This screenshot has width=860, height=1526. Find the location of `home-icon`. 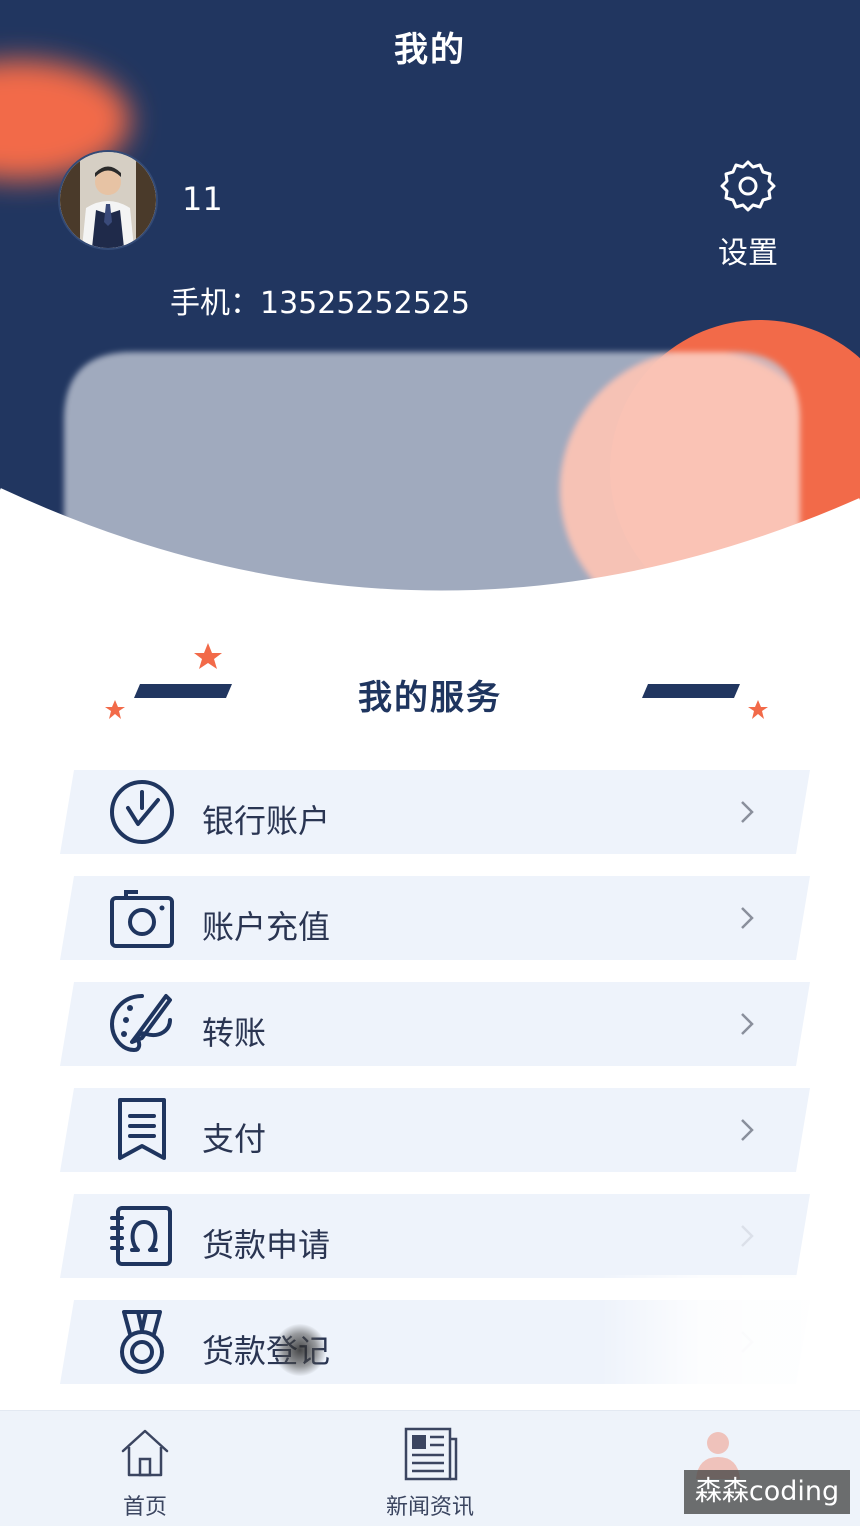

home-icon is located at coordinates (145, 1453).